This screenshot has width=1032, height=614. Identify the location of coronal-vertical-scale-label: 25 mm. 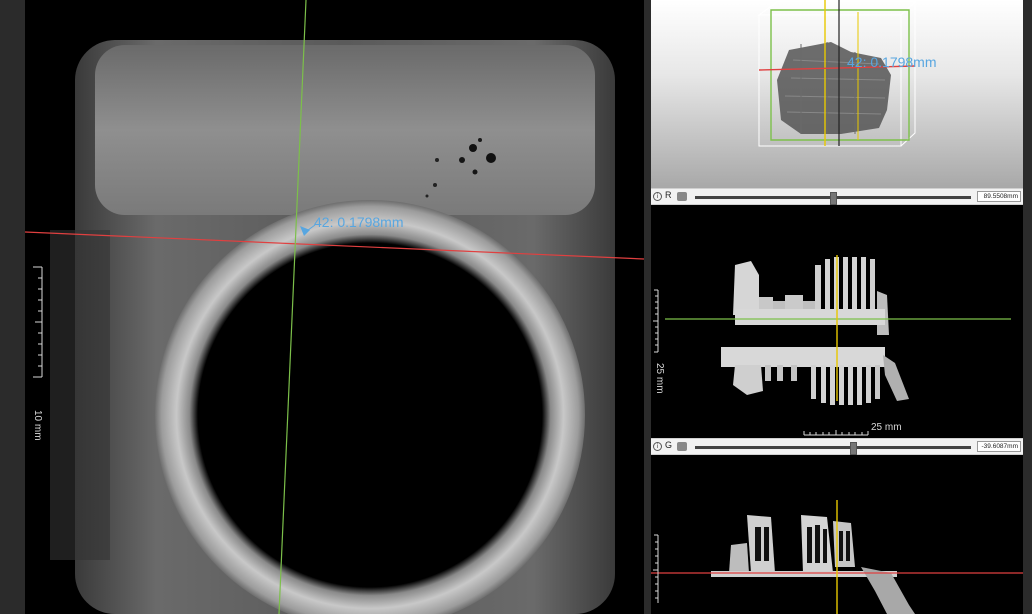
(659, 378).